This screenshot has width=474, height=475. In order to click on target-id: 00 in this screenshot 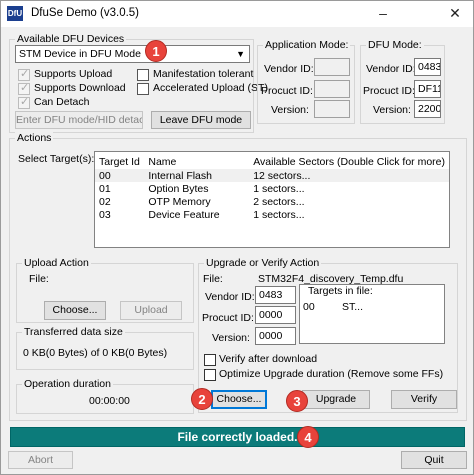, I will do `click(105, 175)`.